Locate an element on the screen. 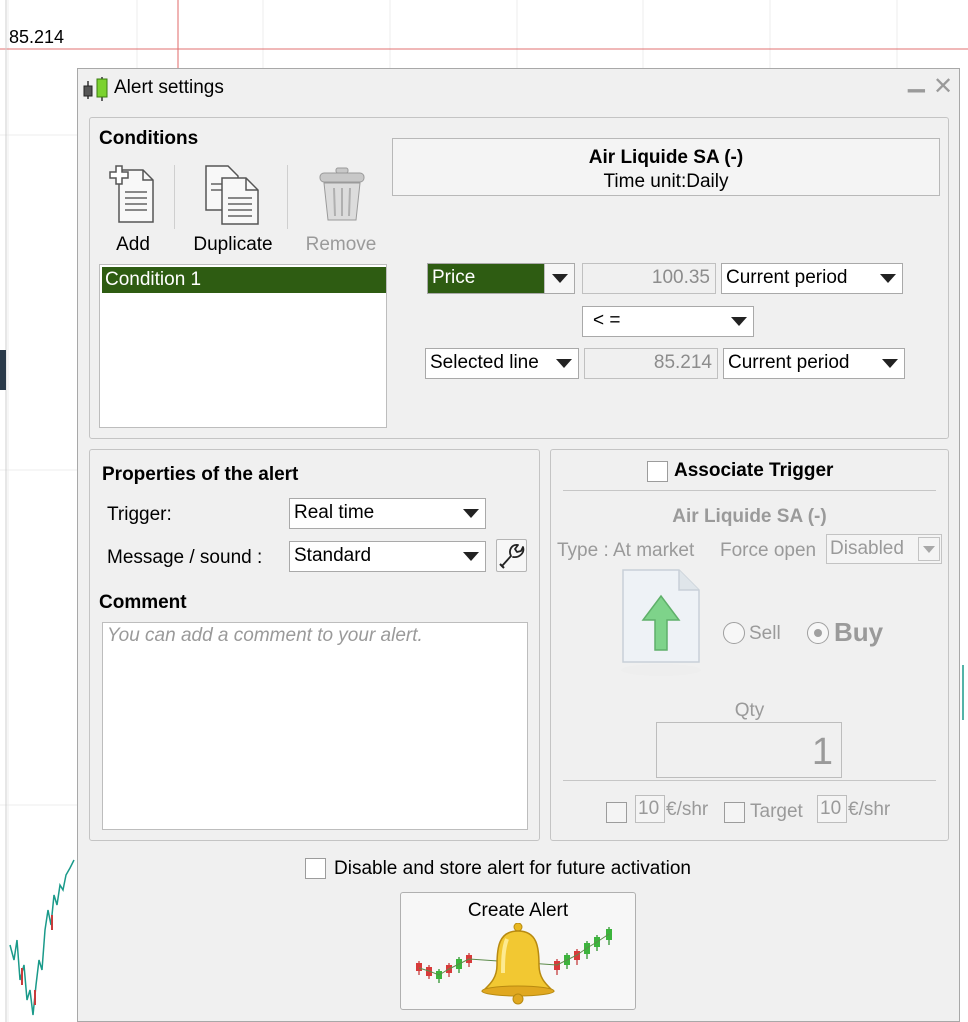 Image resolution: width=968 pixels, height=1022 pixels. target-value-field: 10 is located at coordinates (832, 809).